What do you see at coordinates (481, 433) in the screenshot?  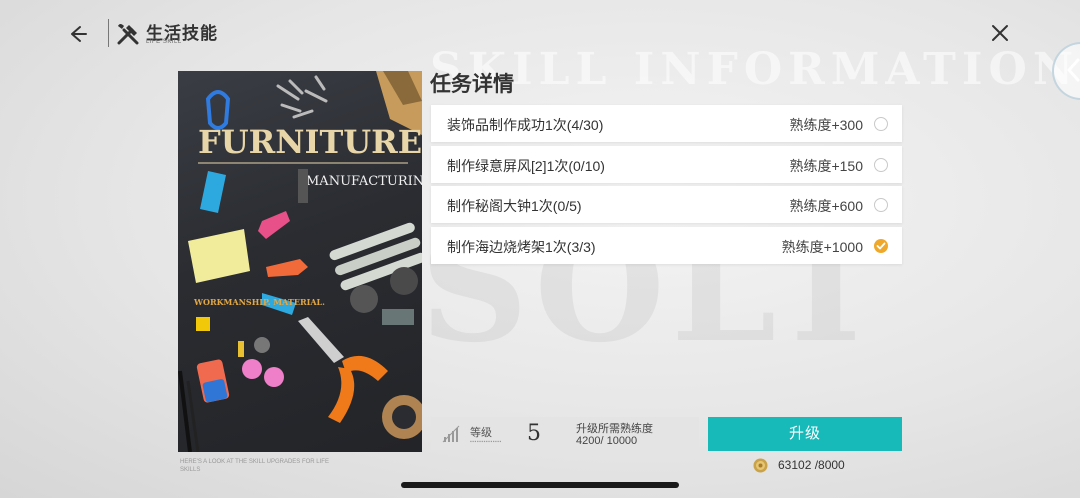 I see `level-label: 等级` at bounding box center [481, 433].